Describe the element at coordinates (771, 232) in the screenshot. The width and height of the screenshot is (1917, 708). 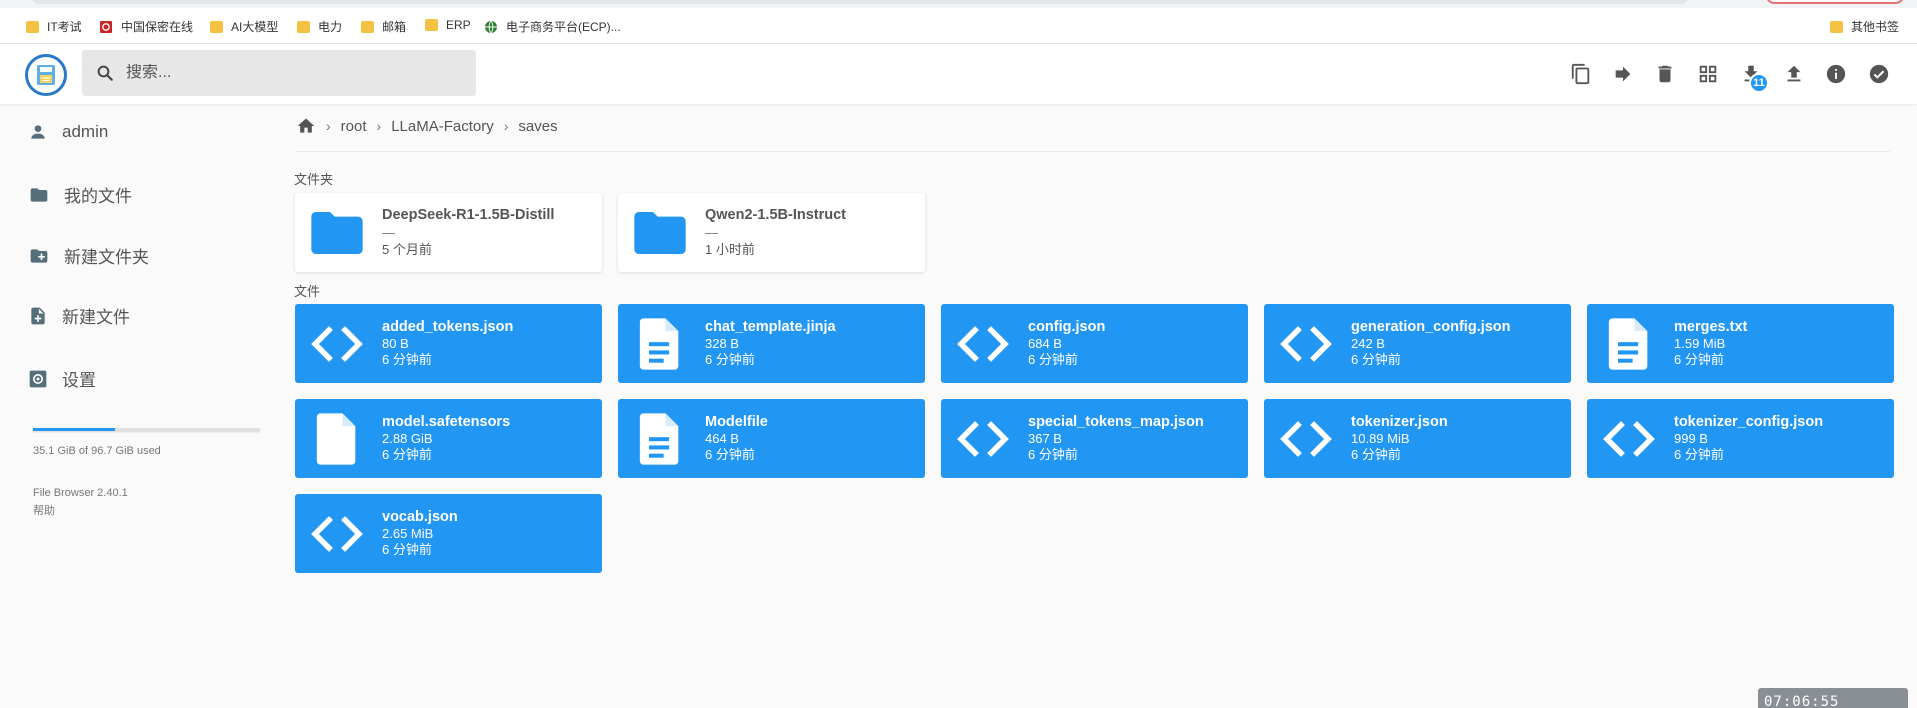
I see `folder-card: Qwen2-1.5B-Instruct — 1 小时前` at that location.